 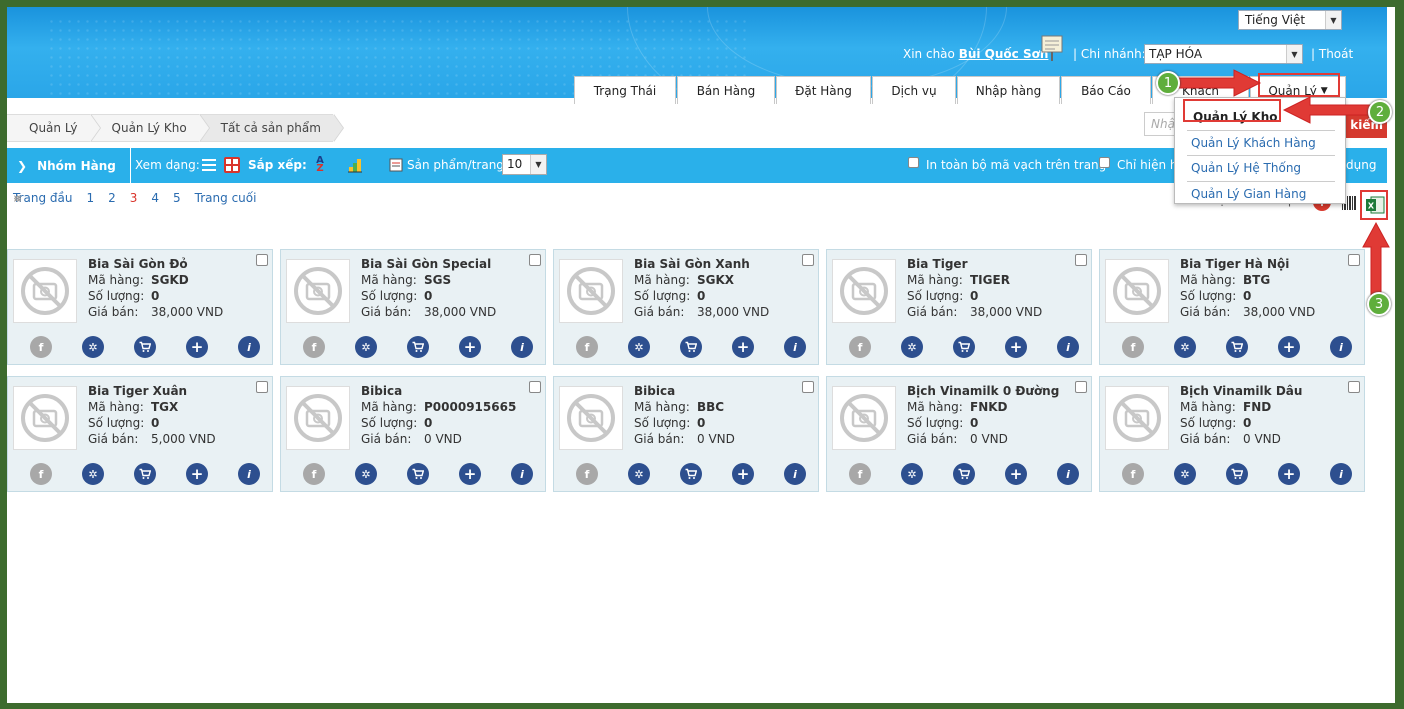 I want to click on page-link: 1, so click(x=90, y=198).